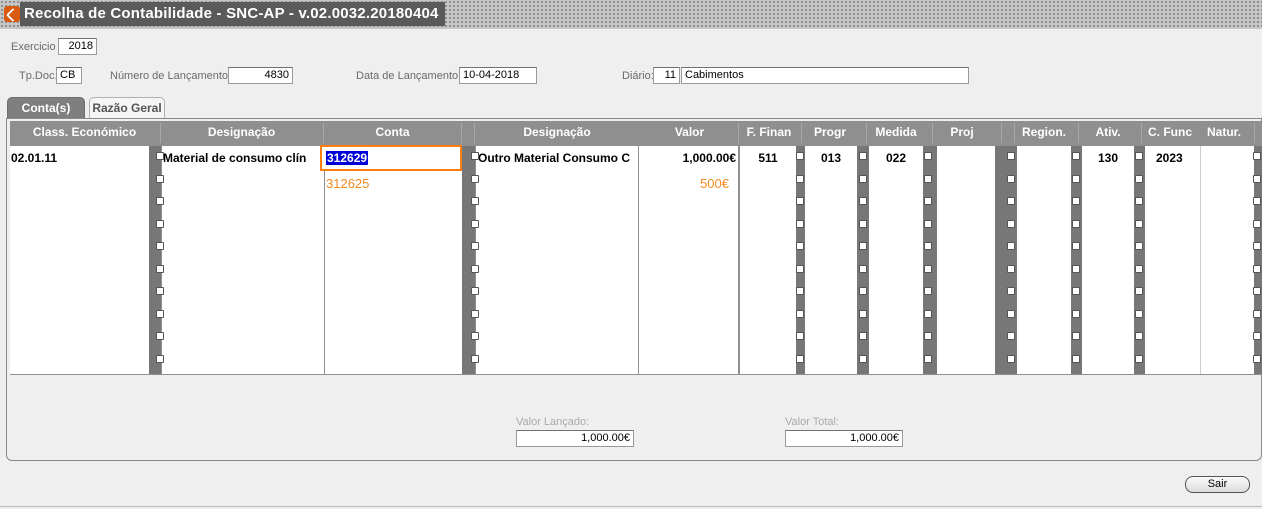 The height and width of the screenshot is (509, 1262). What do you see at coordinates (666, 75) in the screenshot?
I see `diario-code-field: 11` at bounding box center [666, 75].